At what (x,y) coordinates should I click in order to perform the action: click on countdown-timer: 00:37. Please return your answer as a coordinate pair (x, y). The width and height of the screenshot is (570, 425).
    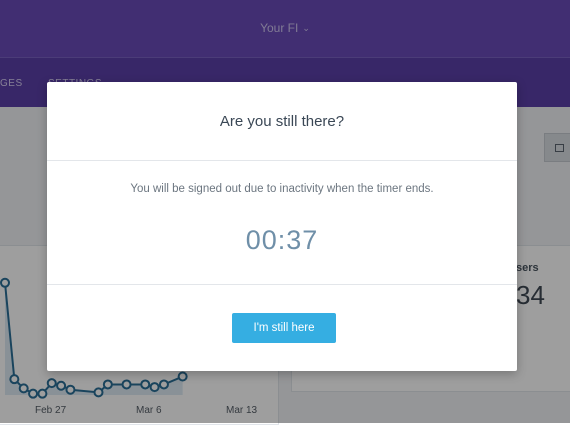
    Looking at the image, I should click on (282, 240).